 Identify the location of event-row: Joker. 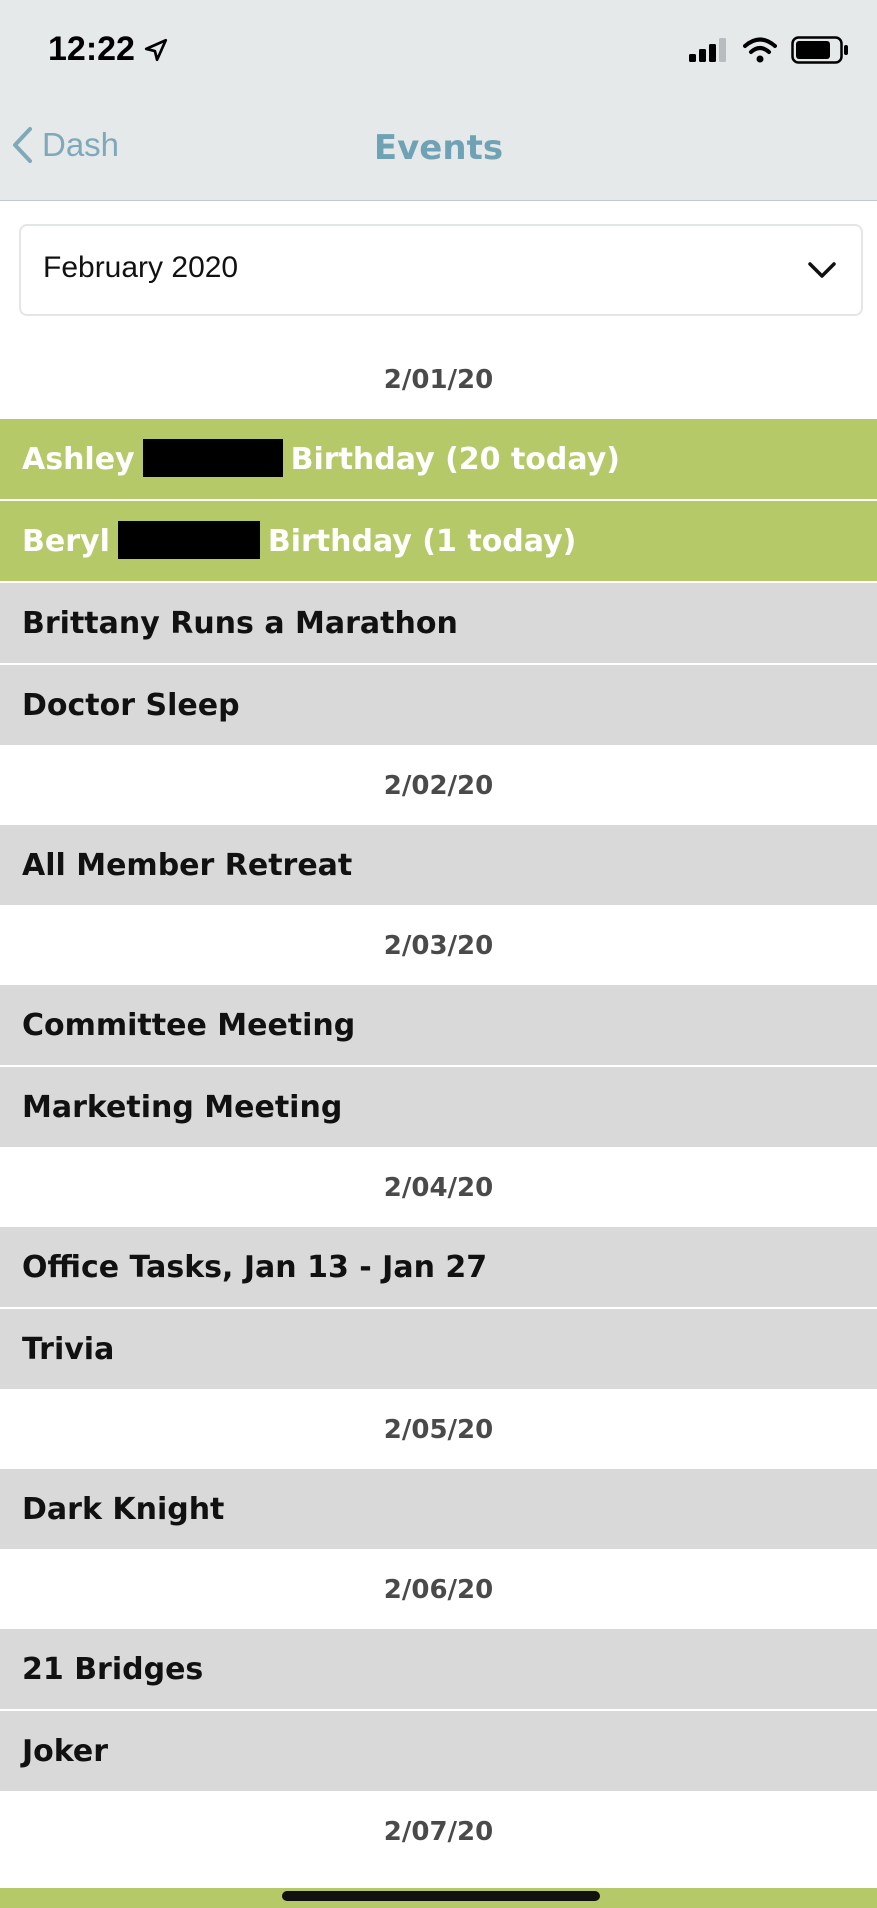
(438, 1752).